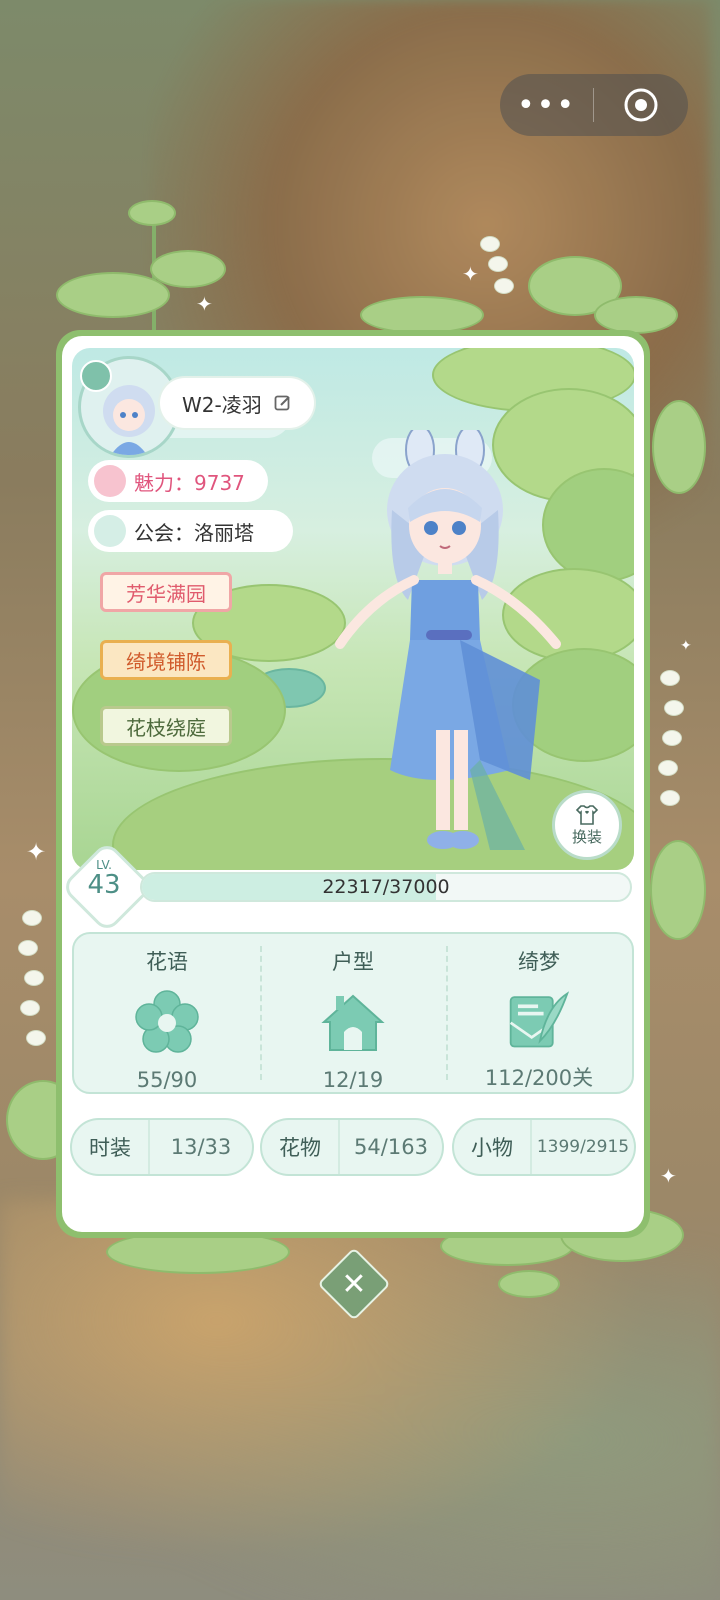 Image resolution: width=720 pixels, height=1600 pixels. I want to click on chip-outfits: 时装 13/33, so click(162, 1147).